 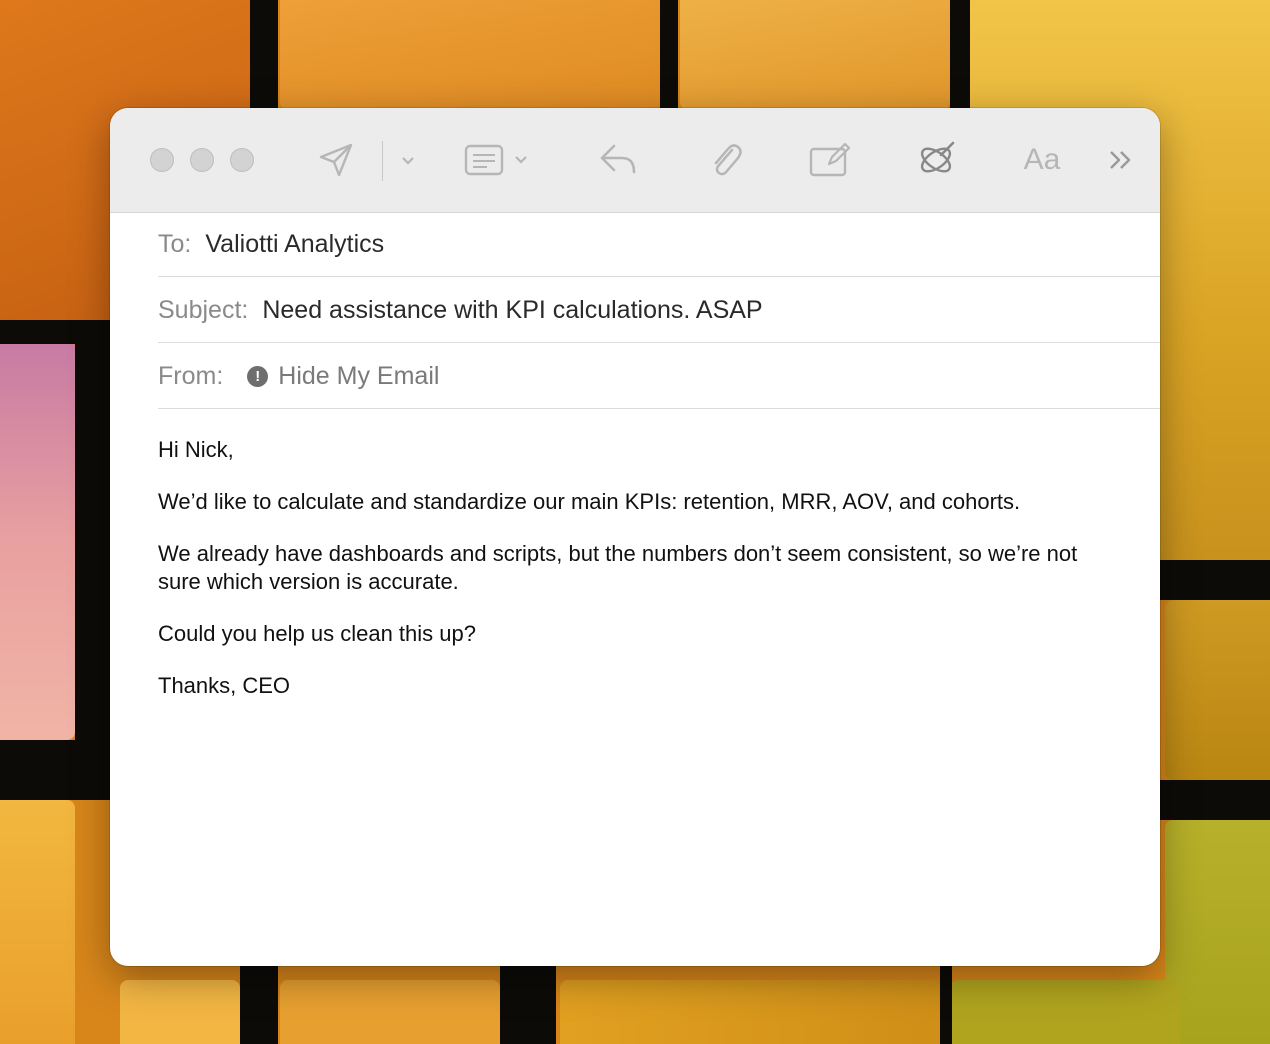 I want to click on from-label: From:, so click(x=191, y=375).